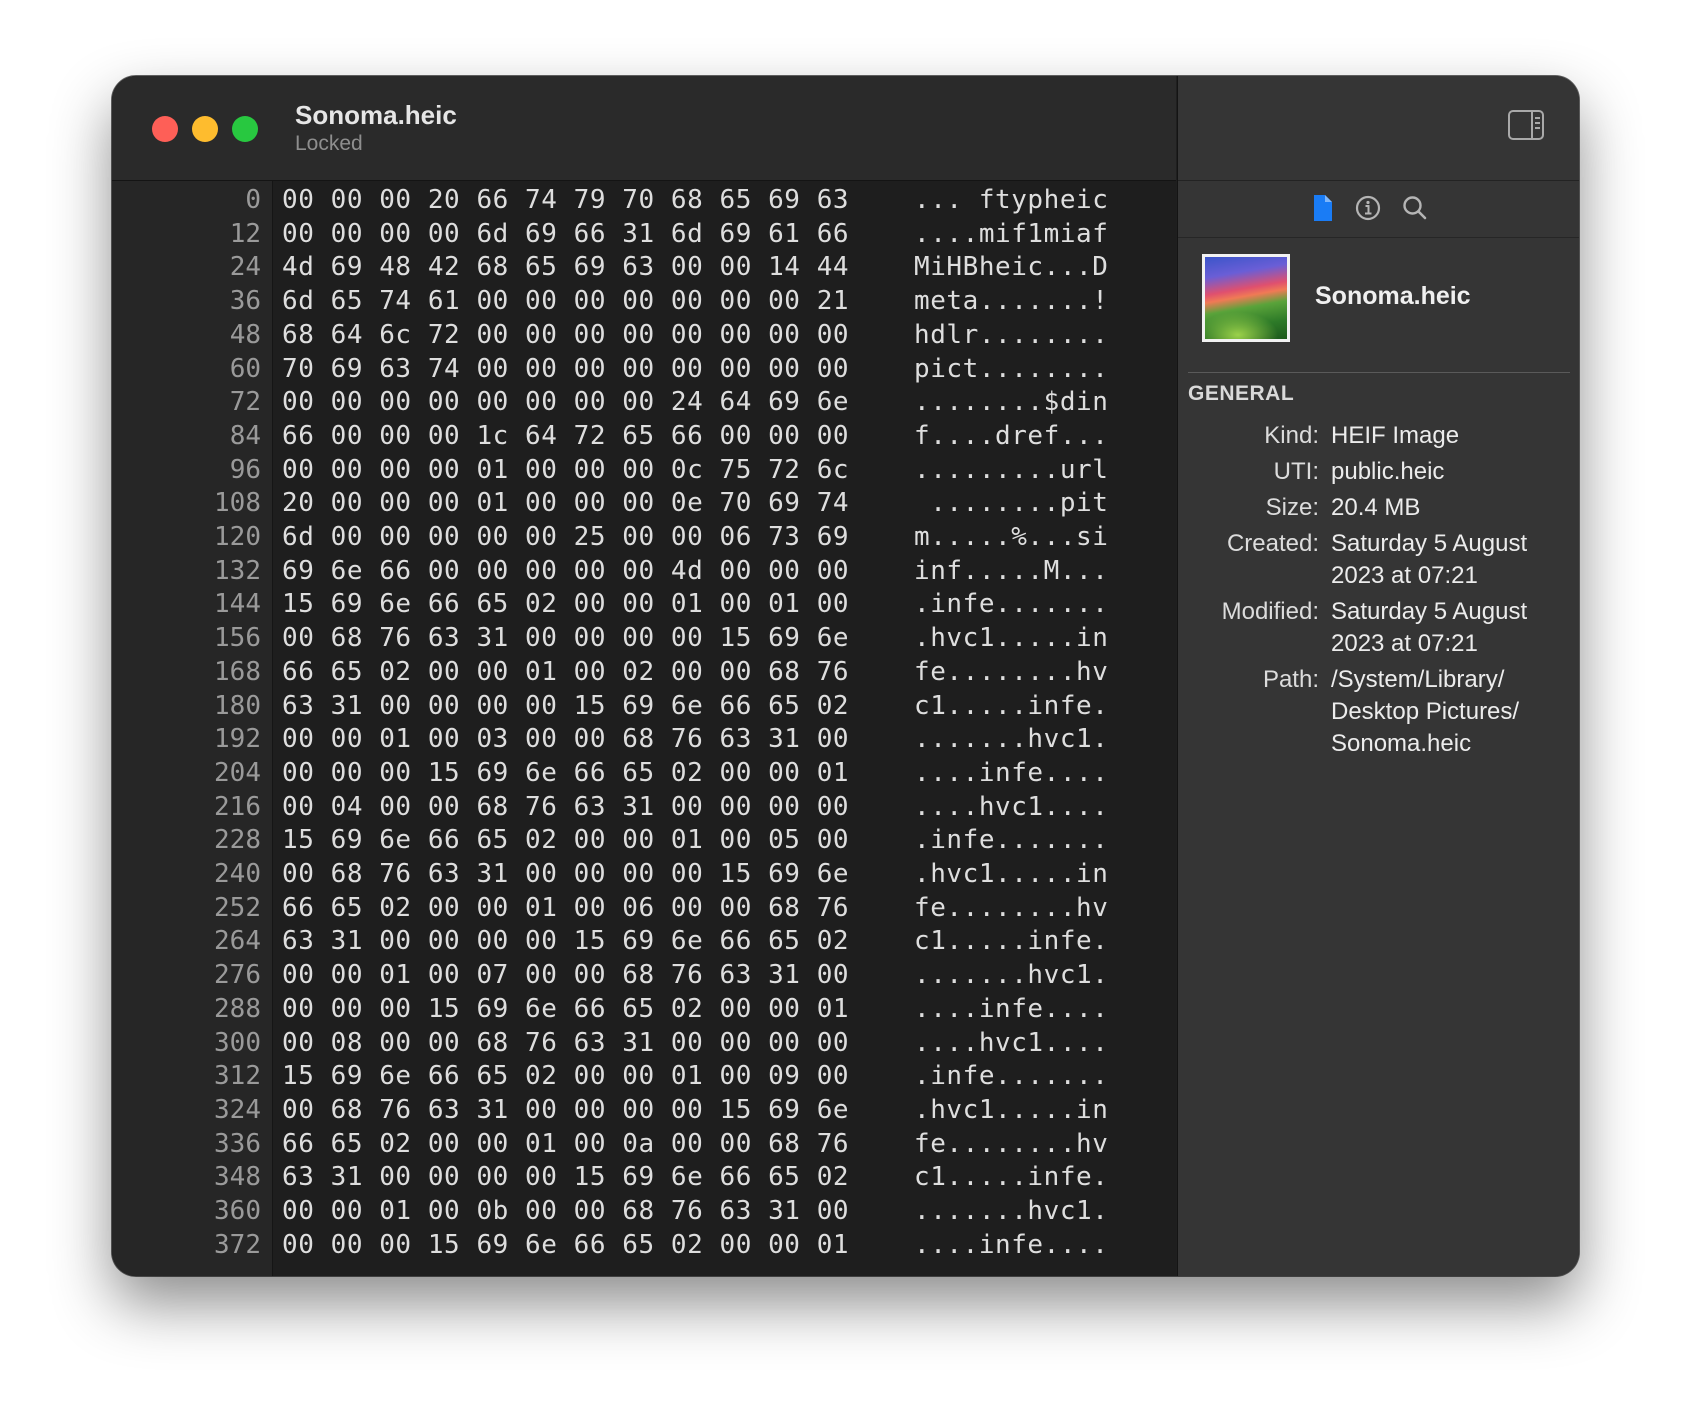 The image size is (1690, 1424). What do you see at coordinates (565, 908) in the screenshot?
I see `row-hex-bytes: 66 65 02 00 00 01 00 06 00 00 68 76` at bounding box center [565, 908].